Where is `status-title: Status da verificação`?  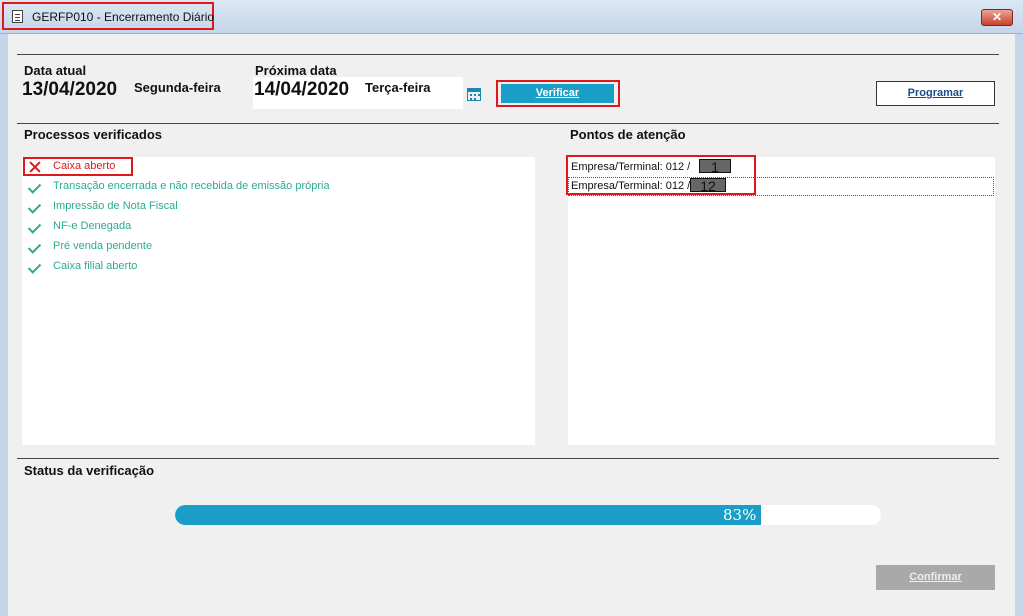
status-title: Status da verificação is located at coordinates (89, 470).